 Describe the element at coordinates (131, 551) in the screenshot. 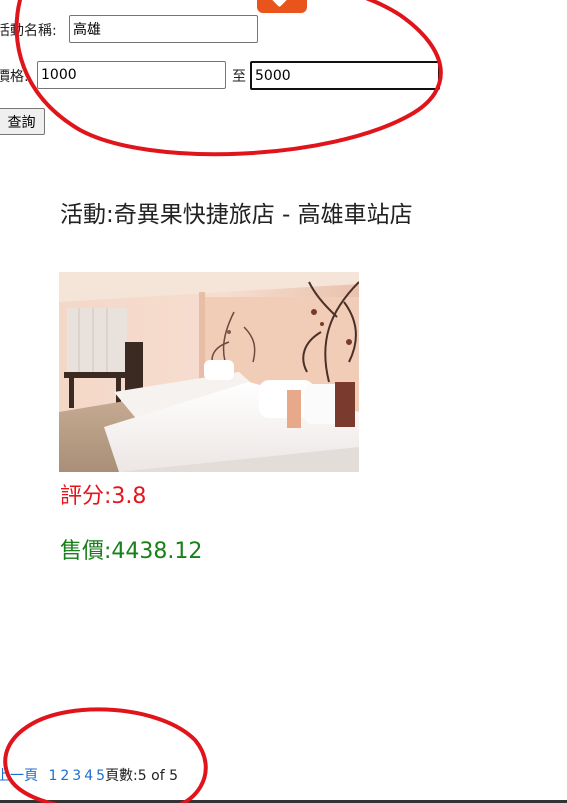

I see `sale-price-text: 售價:4438.12` at that location.